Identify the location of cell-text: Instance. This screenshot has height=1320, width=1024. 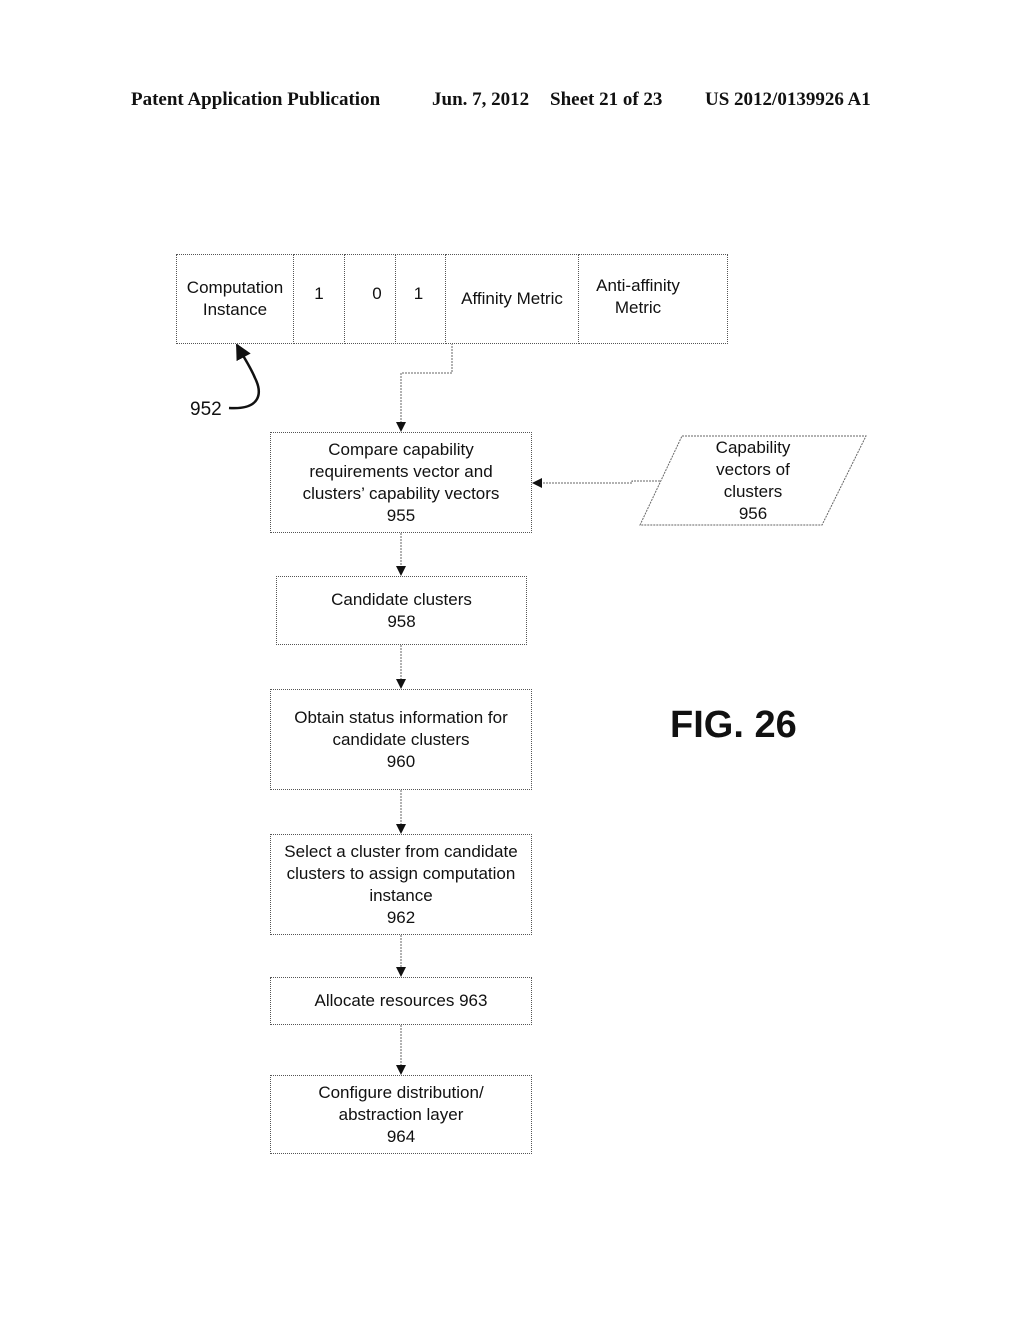
(235, 309).